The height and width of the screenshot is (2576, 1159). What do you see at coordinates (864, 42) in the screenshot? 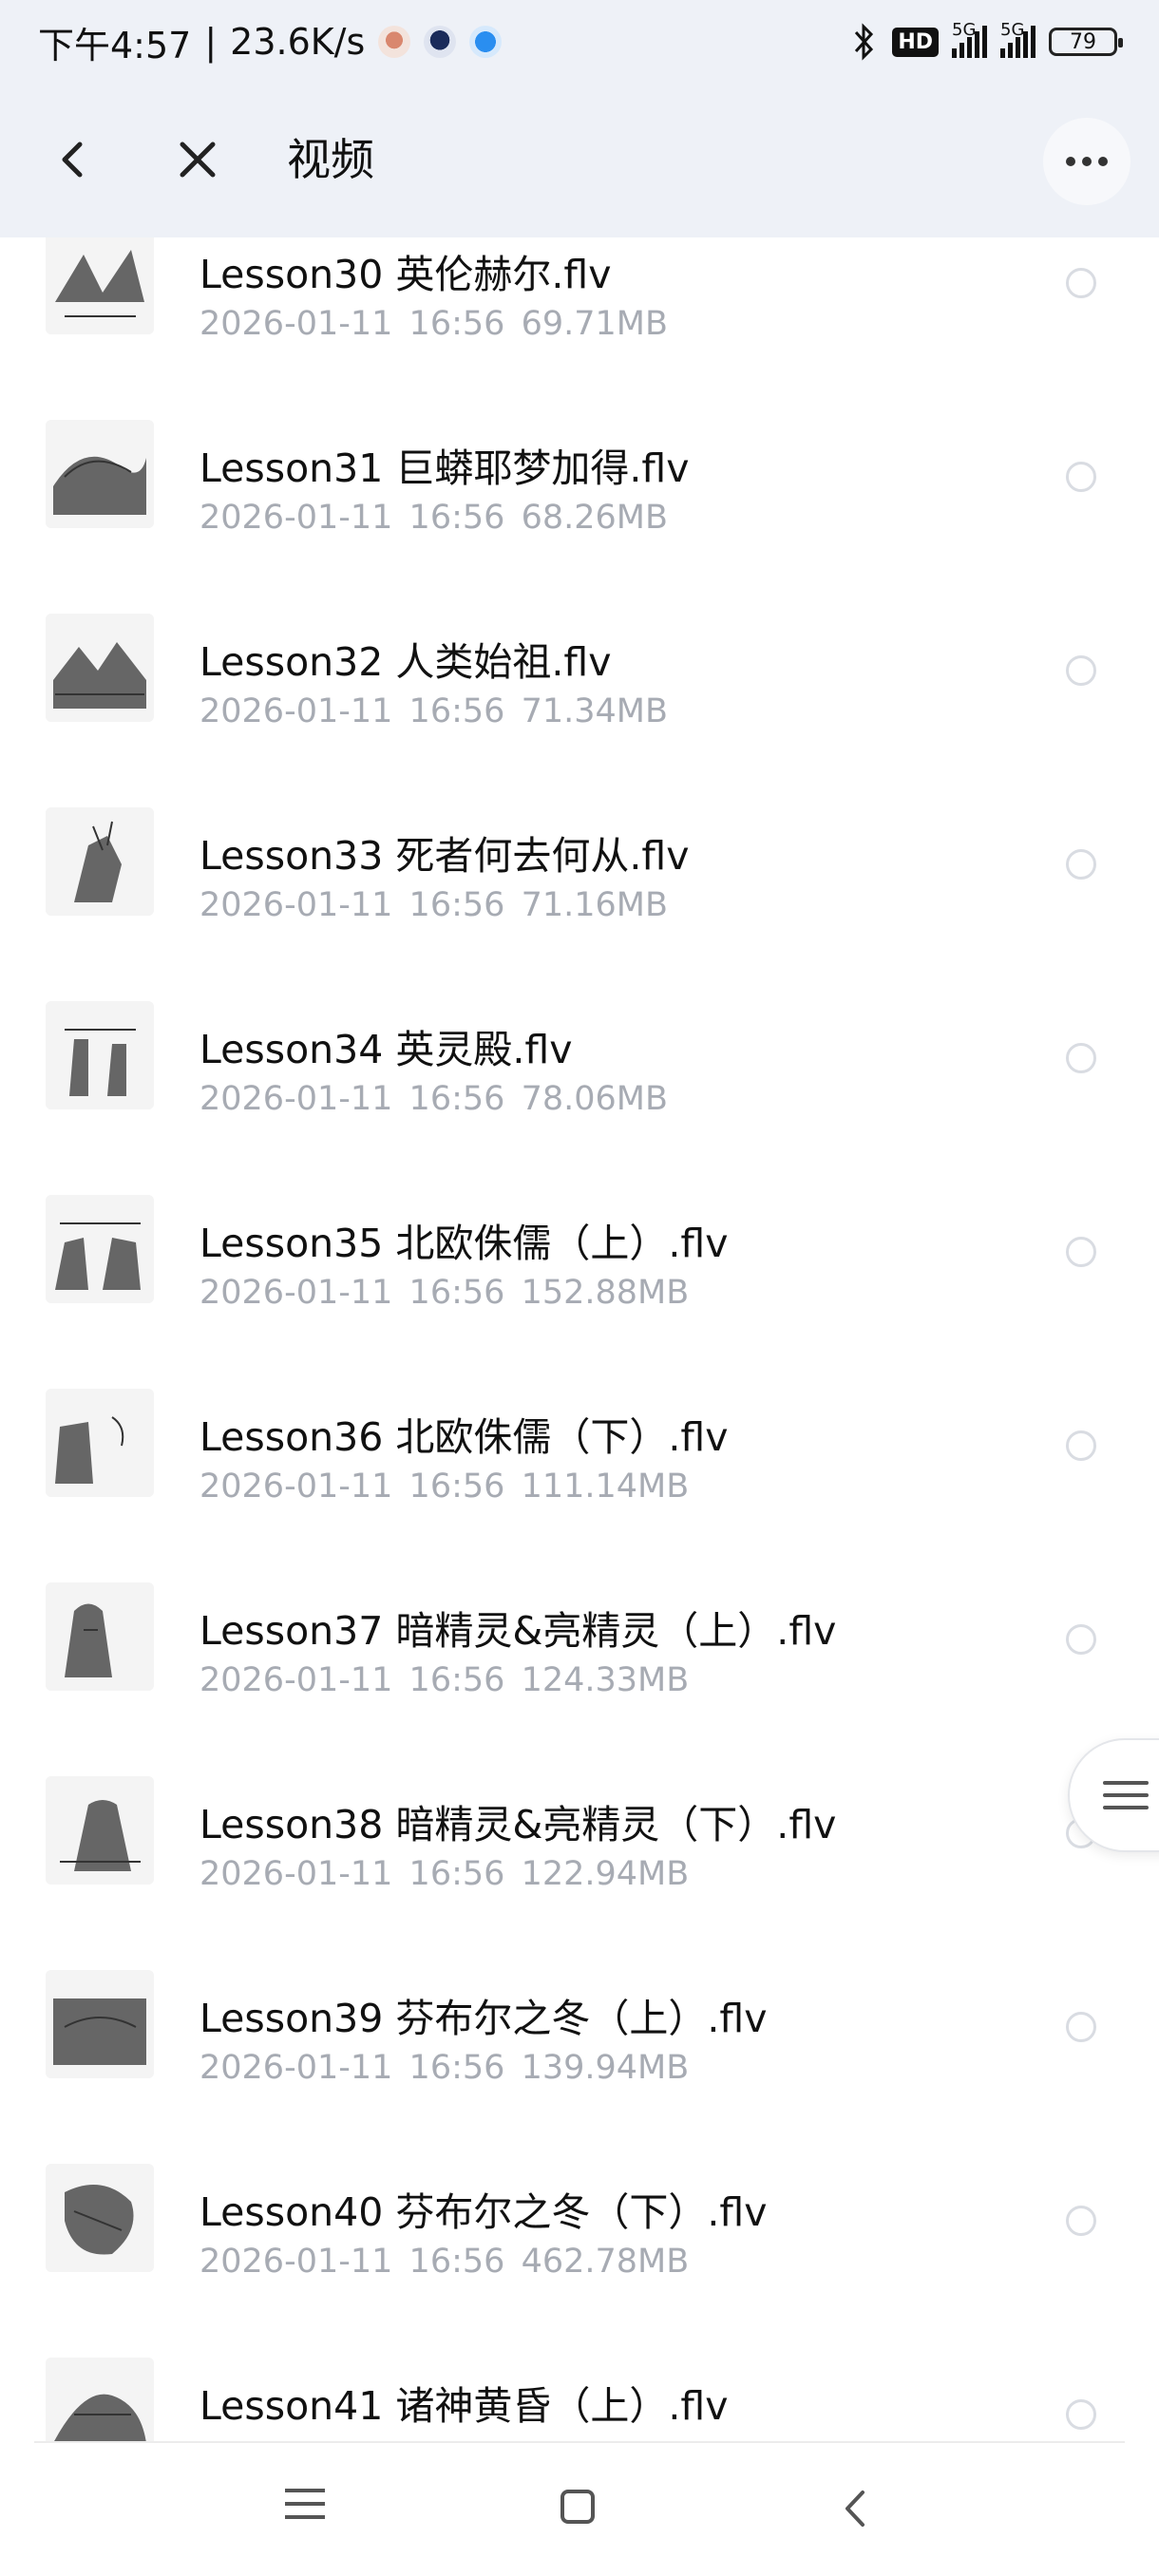
I see `bluetooth-icon` at bounding box center [864, 42].